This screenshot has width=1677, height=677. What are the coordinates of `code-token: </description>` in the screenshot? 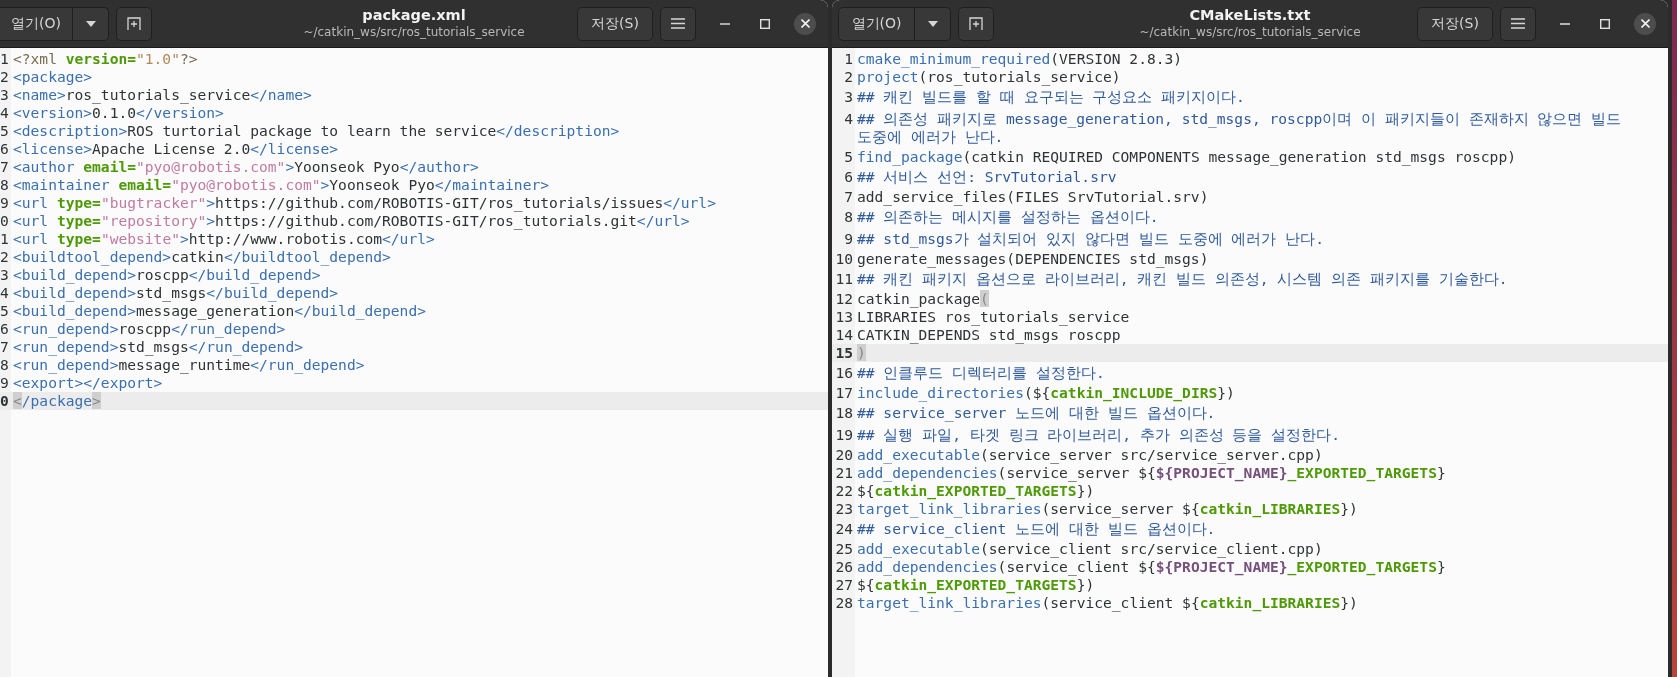 It's located at (558, 130).